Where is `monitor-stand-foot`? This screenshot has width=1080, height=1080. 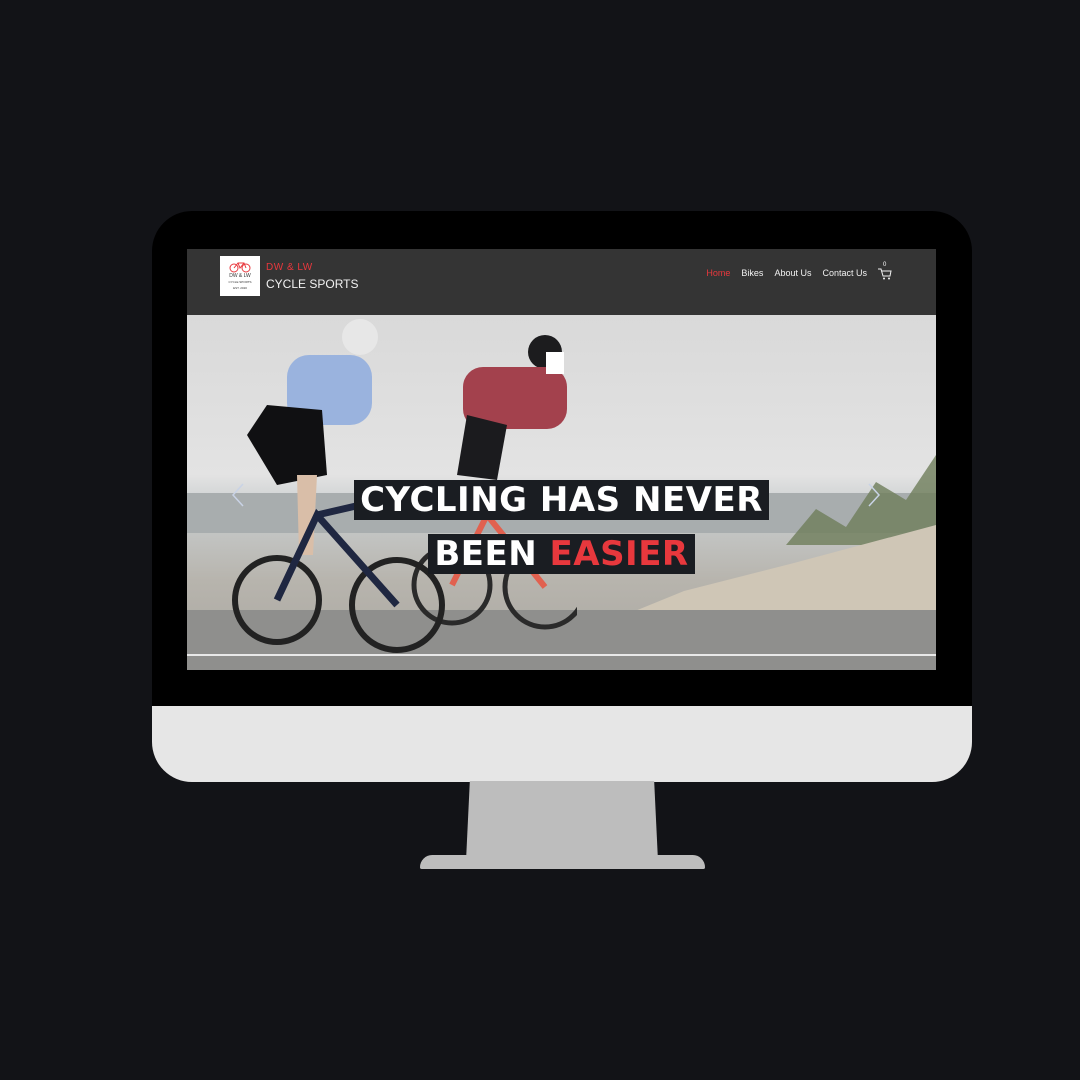 monitor-stand-foot is located at coordinates (562, 862).